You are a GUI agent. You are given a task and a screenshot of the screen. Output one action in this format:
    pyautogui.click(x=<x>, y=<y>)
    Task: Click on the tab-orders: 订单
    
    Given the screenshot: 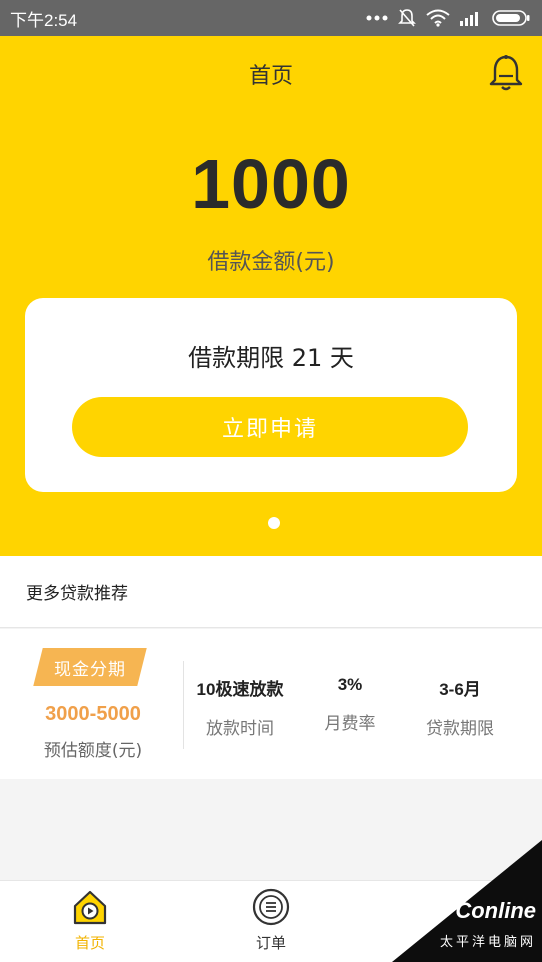 What is the action you would take?
    pyautogui.click(x=271, y=923)
    